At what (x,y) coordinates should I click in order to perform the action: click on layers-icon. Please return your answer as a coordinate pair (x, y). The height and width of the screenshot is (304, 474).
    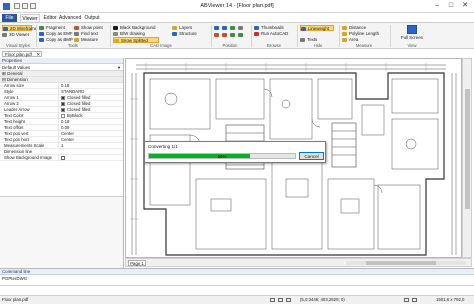
    Looking at the image, I should click on (174, 28).